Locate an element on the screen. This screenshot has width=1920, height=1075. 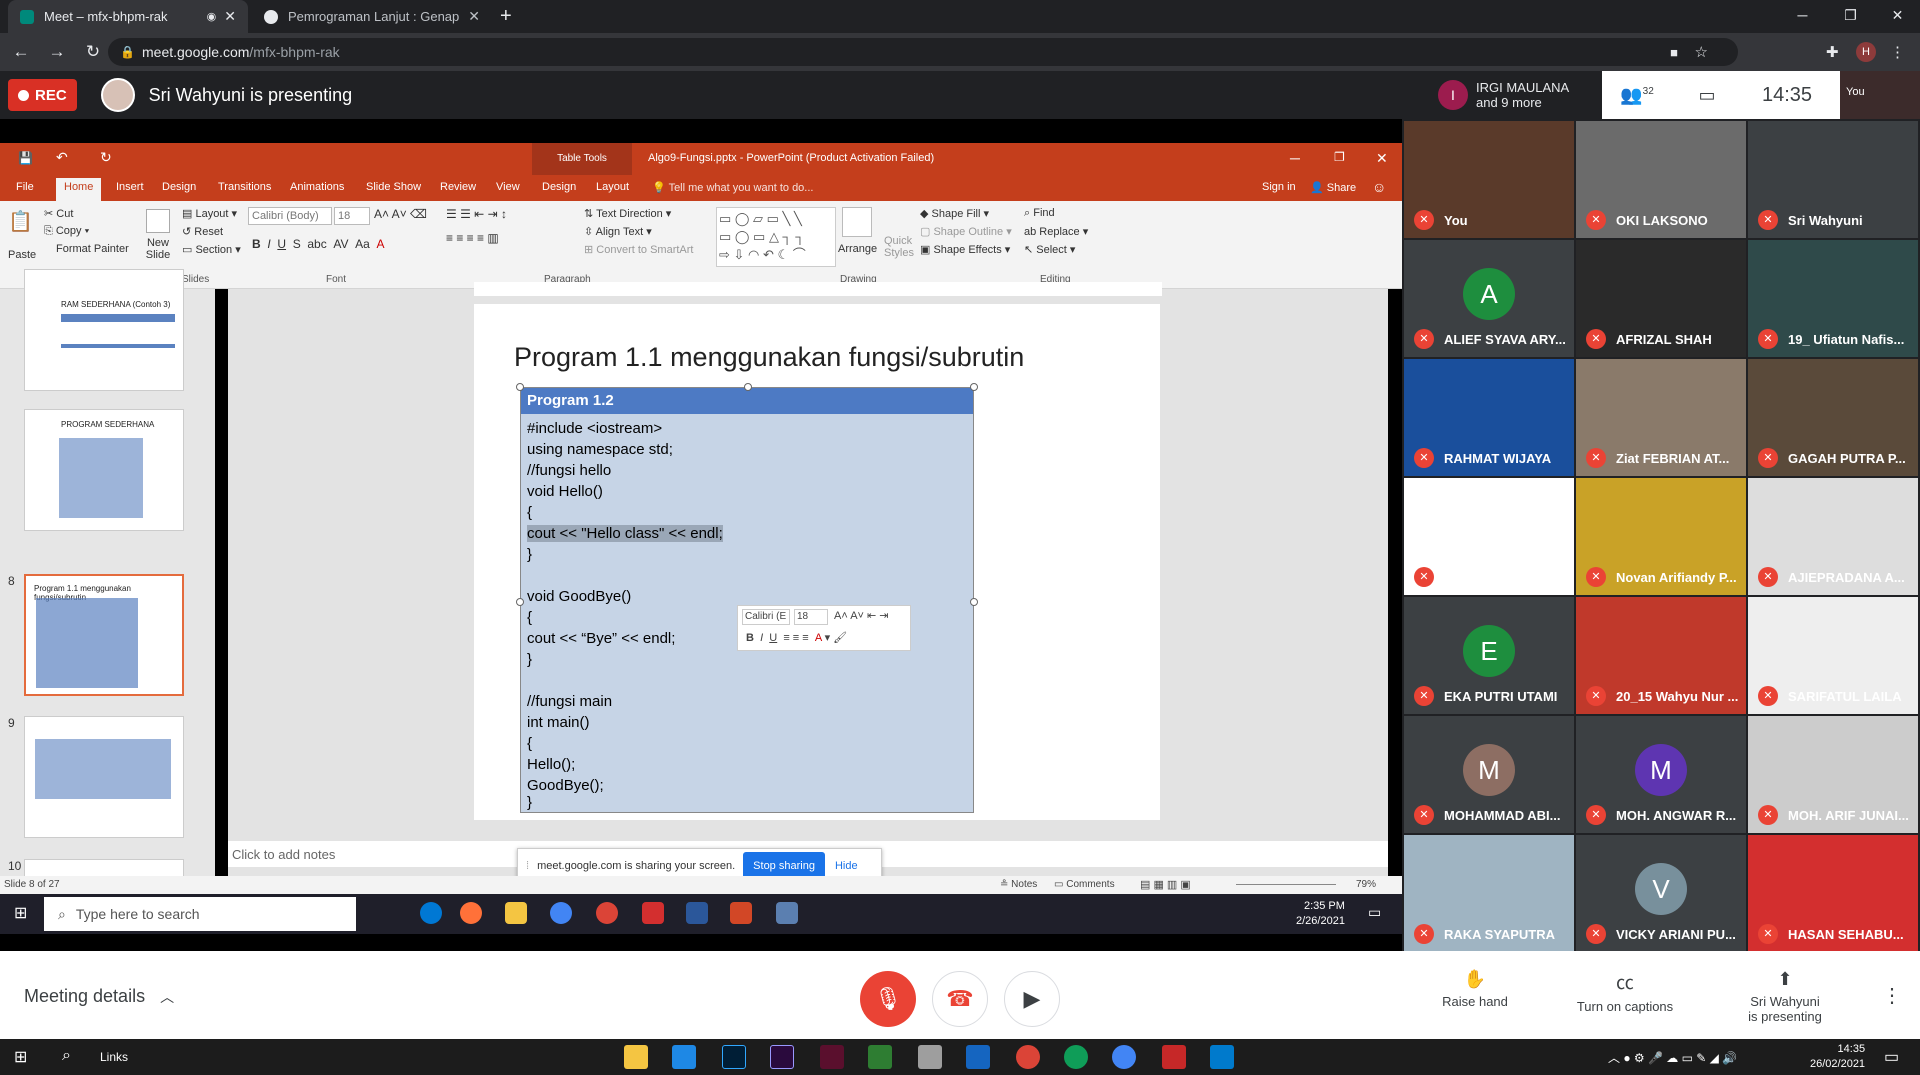
raise-hand-button: ✋ Raise hand is located at coordinates (1475, 989).